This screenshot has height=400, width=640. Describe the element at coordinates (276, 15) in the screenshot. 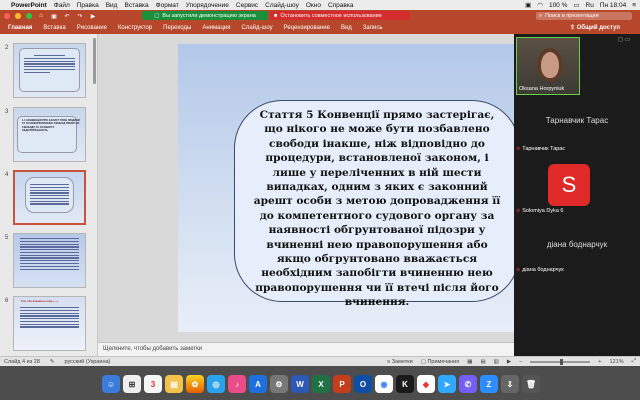

I see `stop-icon: ■` at that location.